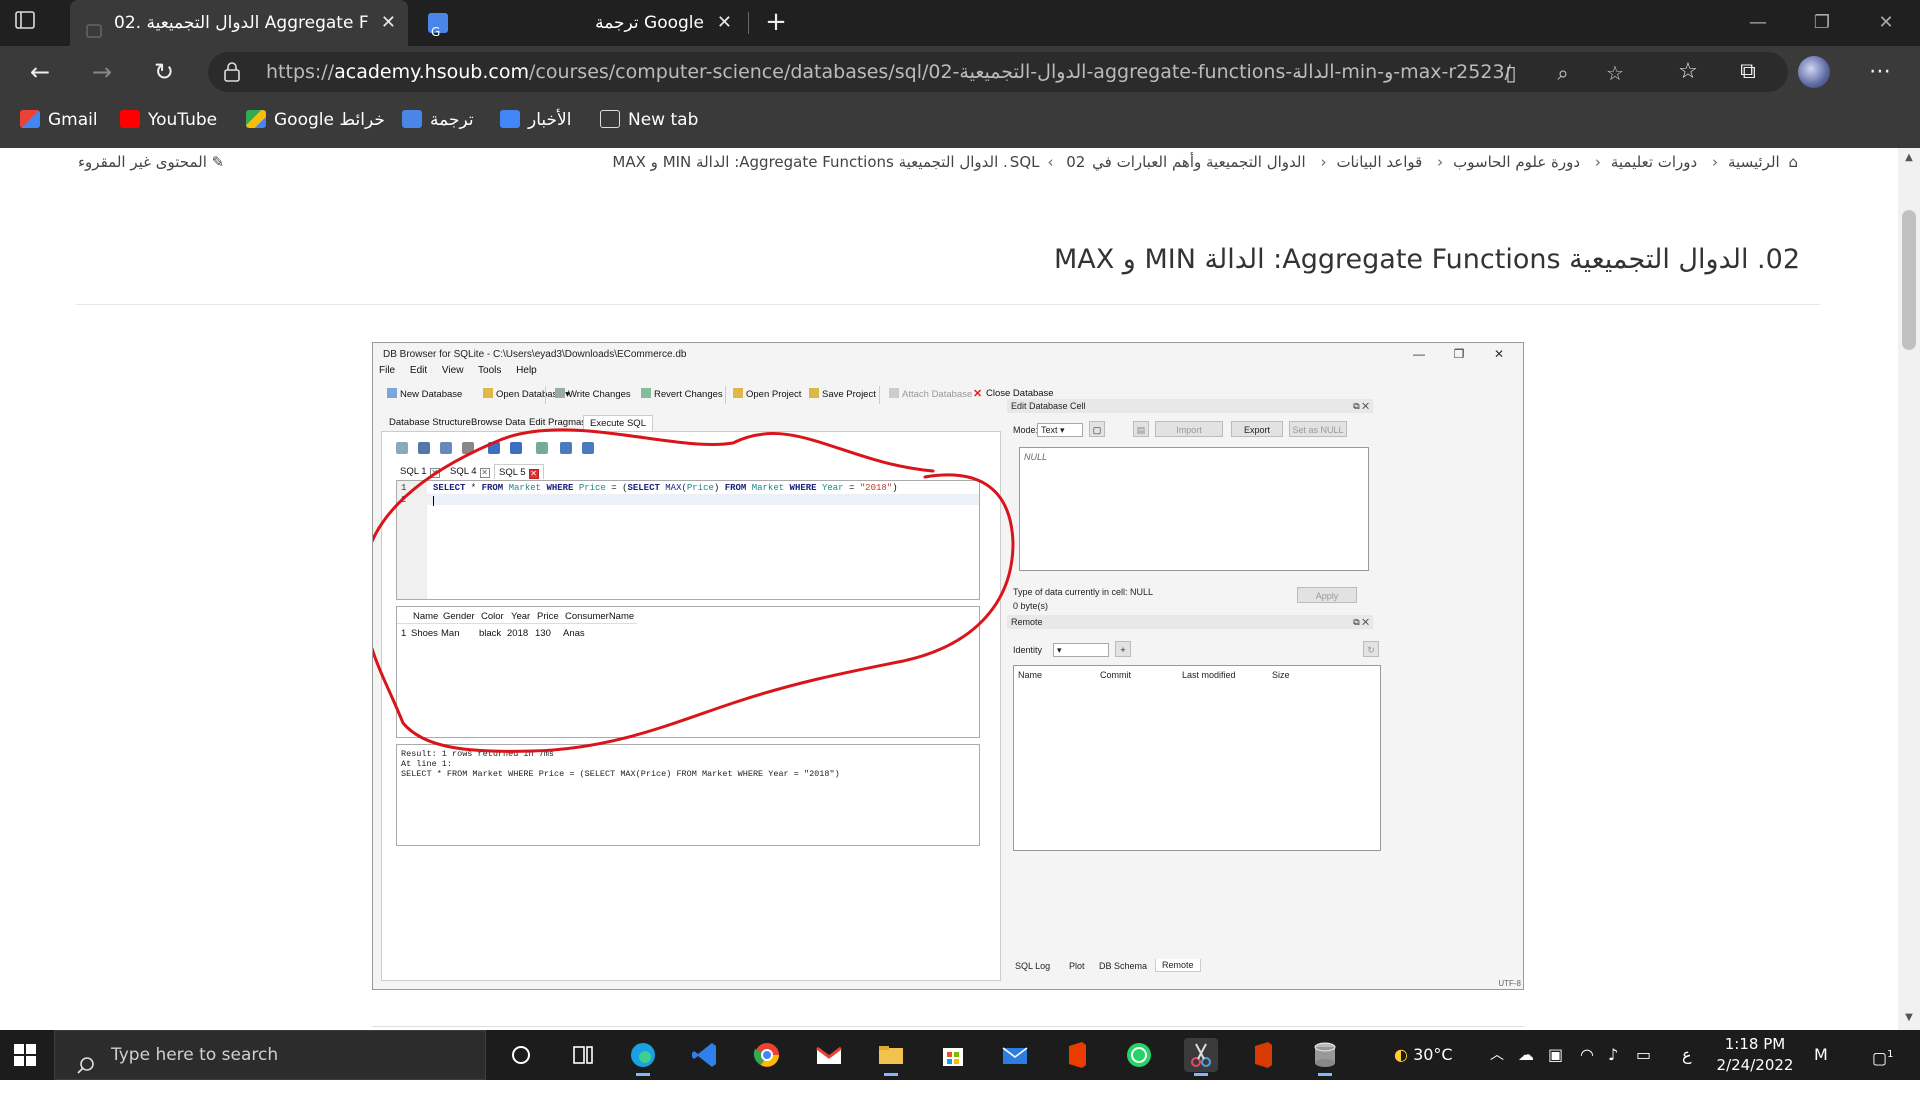 Image resolution: width=1920 pixels, height=1093 pixels. Describe the element at coordinates (1643, 1055) in the screenshot. I see `battery-icon: ▭` at that location.